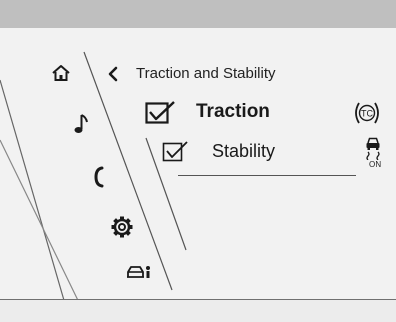  What do you see at coordinates (176, 152) in the screenshot?
I see `stability-checkbox` at bounding box center [176, 152].